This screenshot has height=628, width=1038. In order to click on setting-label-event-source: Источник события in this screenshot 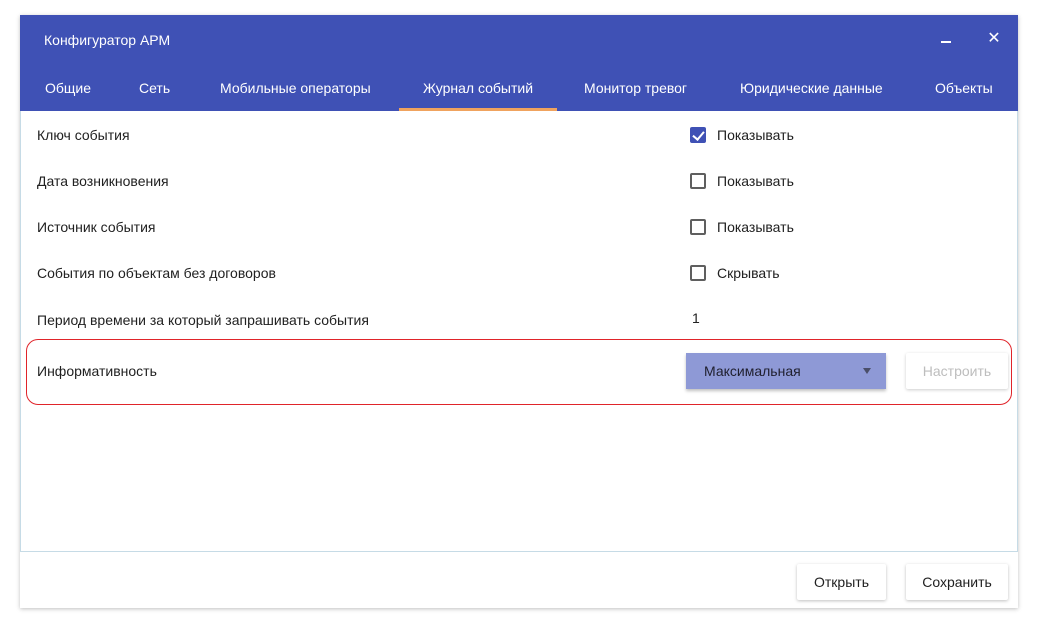, I will do `click(96, 227)`.